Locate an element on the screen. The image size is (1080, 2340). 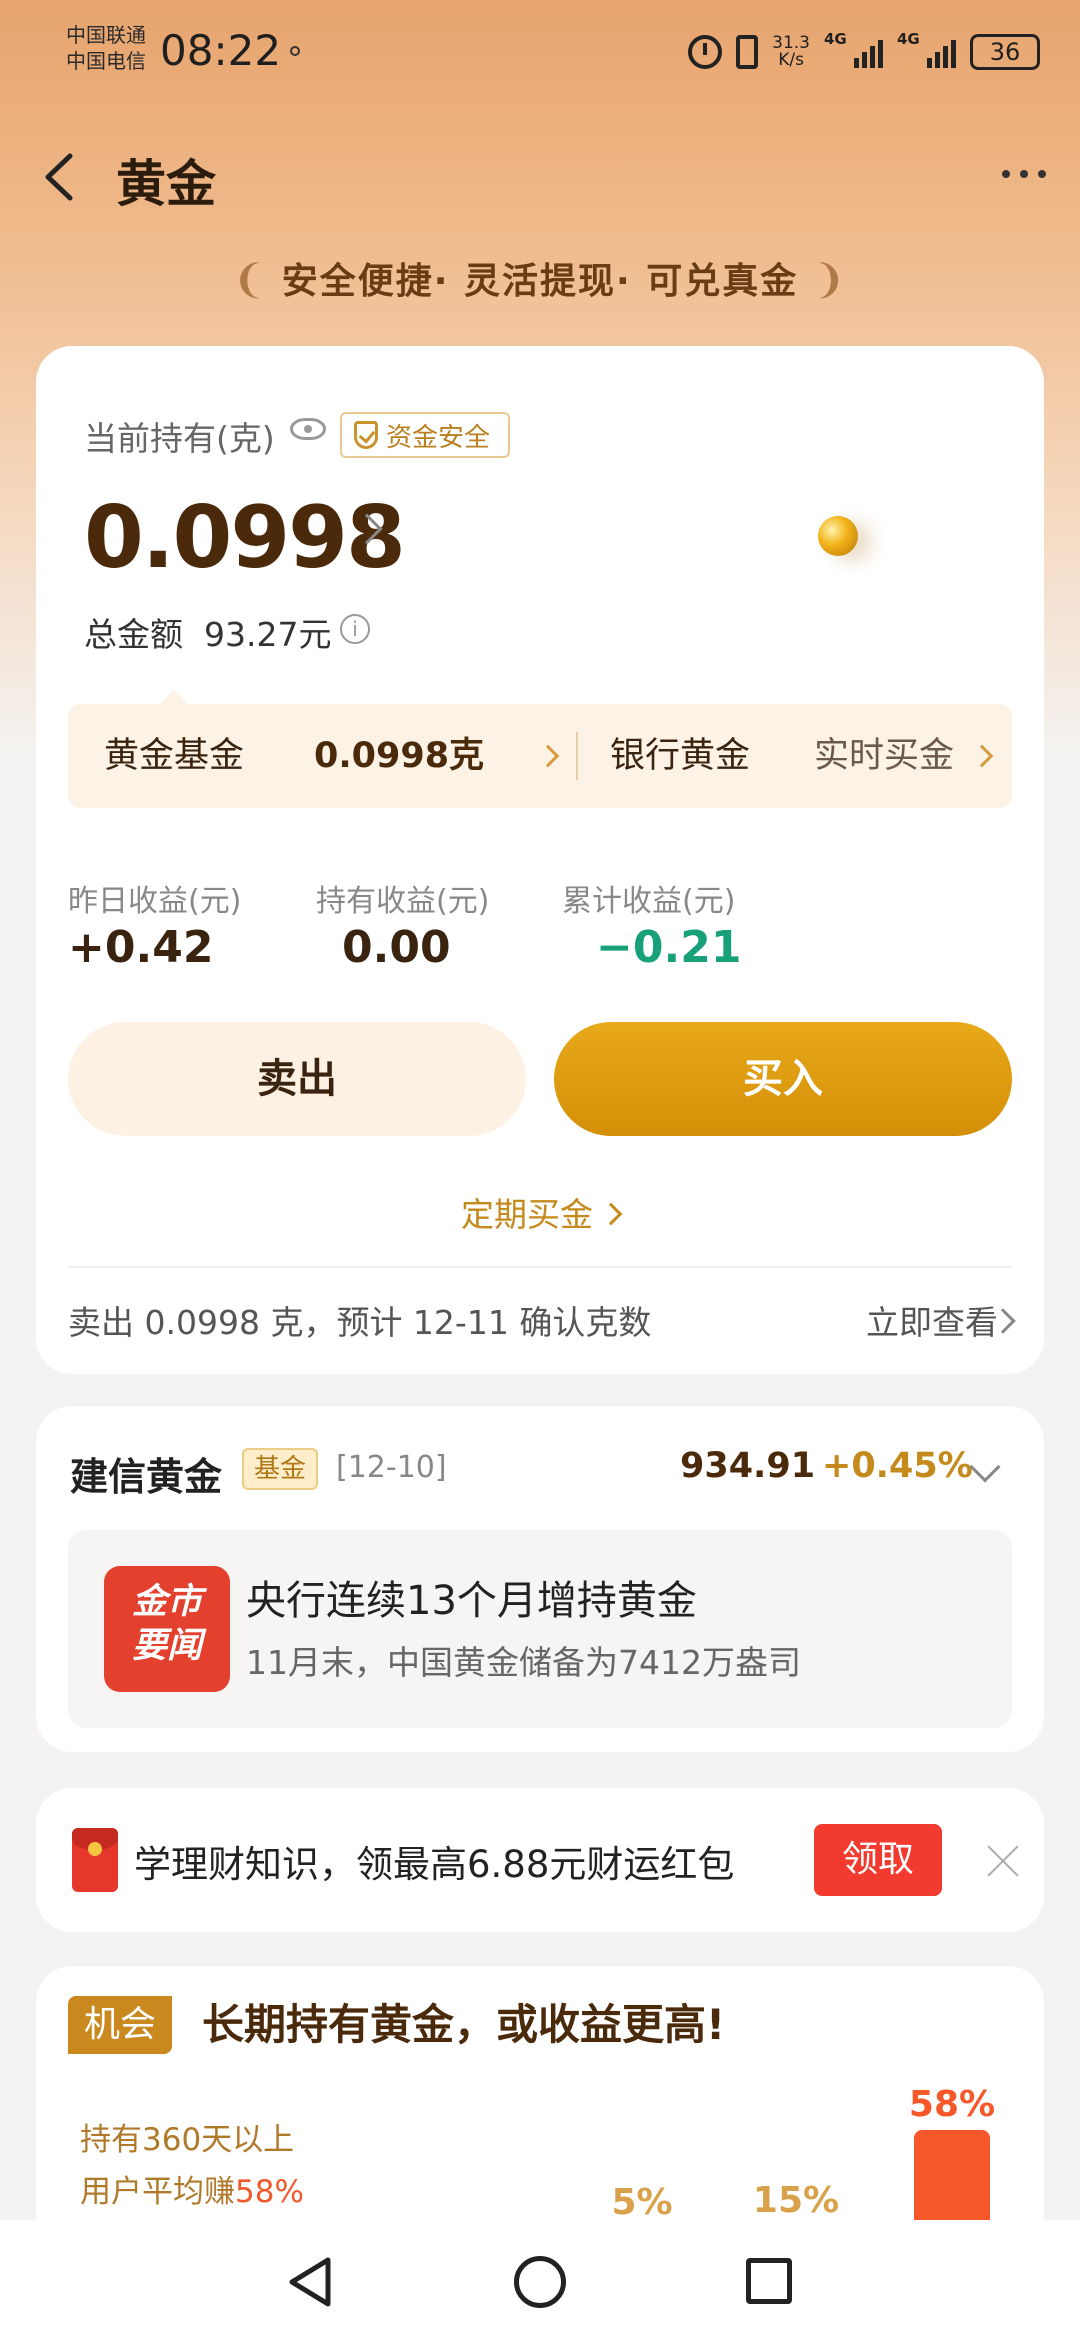
news-icon-line-2: 要闻 is located at coordinates (166, 1646).